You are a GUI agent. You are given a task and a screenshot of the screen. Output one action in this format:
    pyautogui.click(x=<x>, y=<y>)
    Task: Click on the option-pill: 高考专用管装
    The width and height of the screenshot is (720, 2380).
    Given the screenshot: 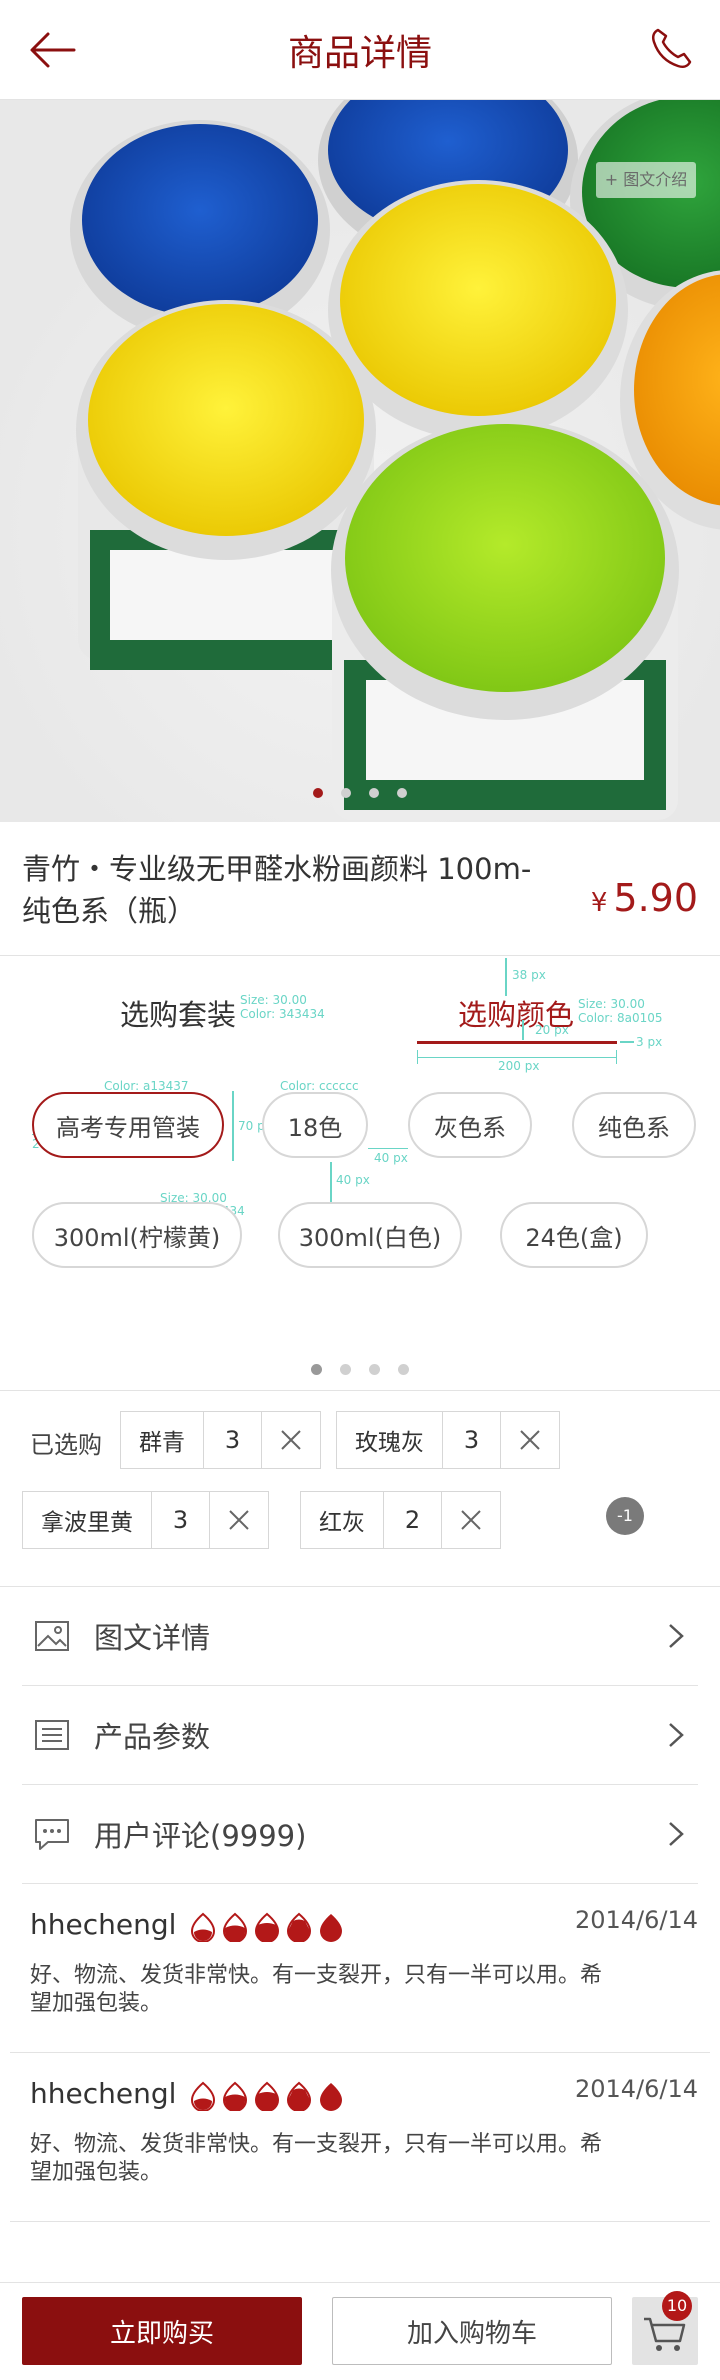 What is the action you would take?
    pyautogui.click(x=128, y=1125)
    